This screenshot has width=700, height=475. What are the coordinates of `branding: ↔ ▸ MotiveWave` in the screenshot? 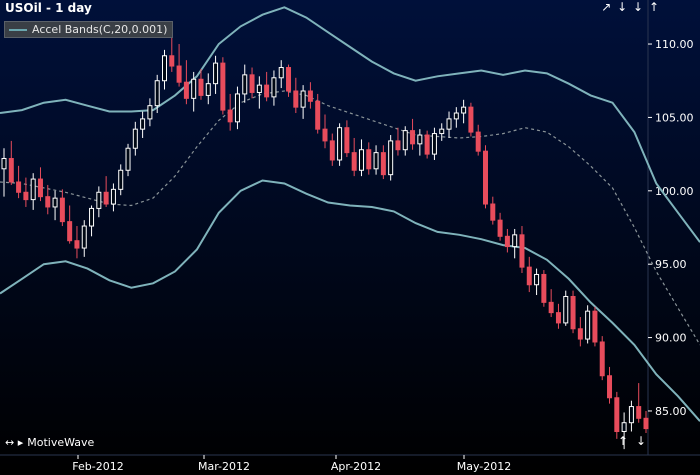 It's located at (49, 442).